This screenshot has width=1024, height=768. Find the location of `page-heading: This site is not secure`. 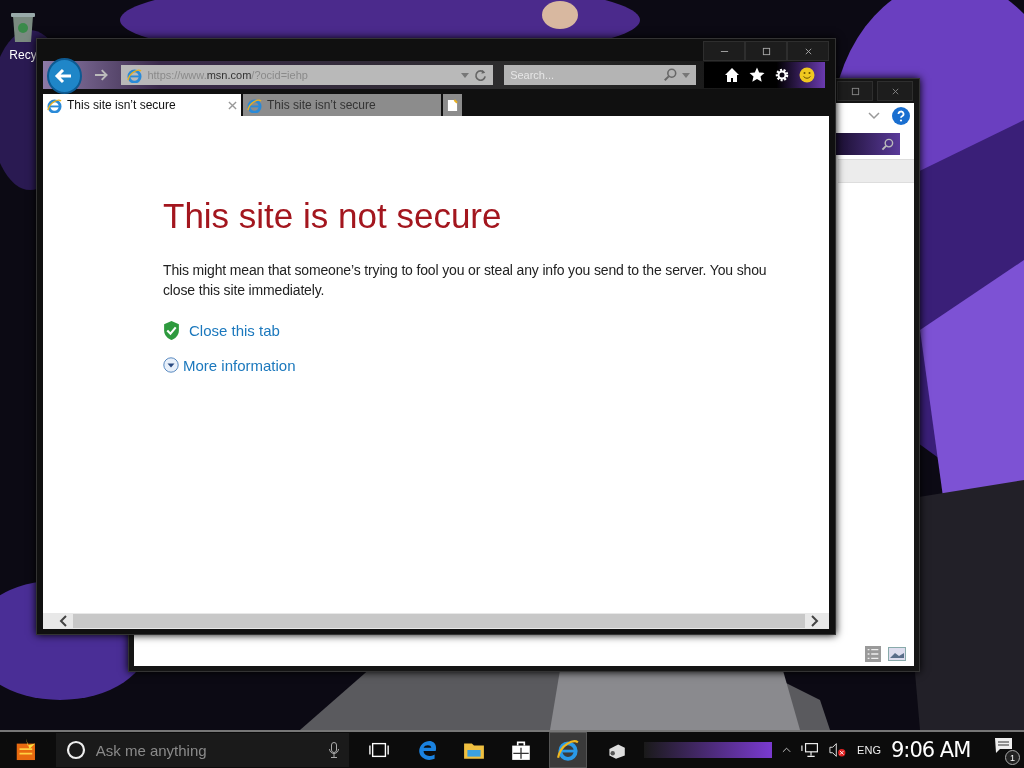

page-heading: This site is not secure is located at coordinates (333, 216).